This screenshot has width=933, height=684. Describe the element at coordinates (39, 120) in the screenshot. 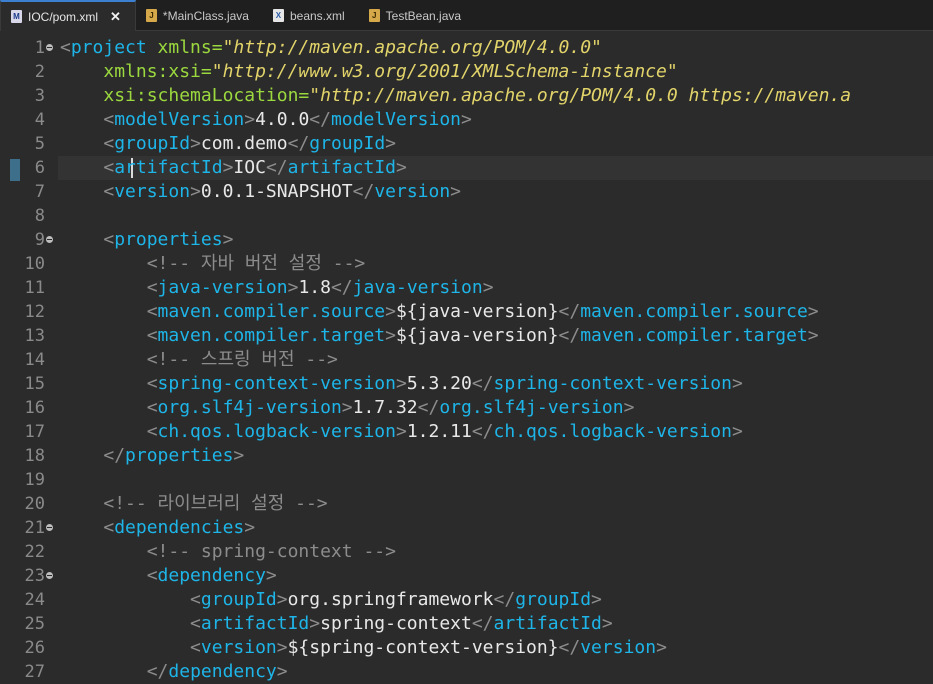

I see `line-number: 4` at that location.